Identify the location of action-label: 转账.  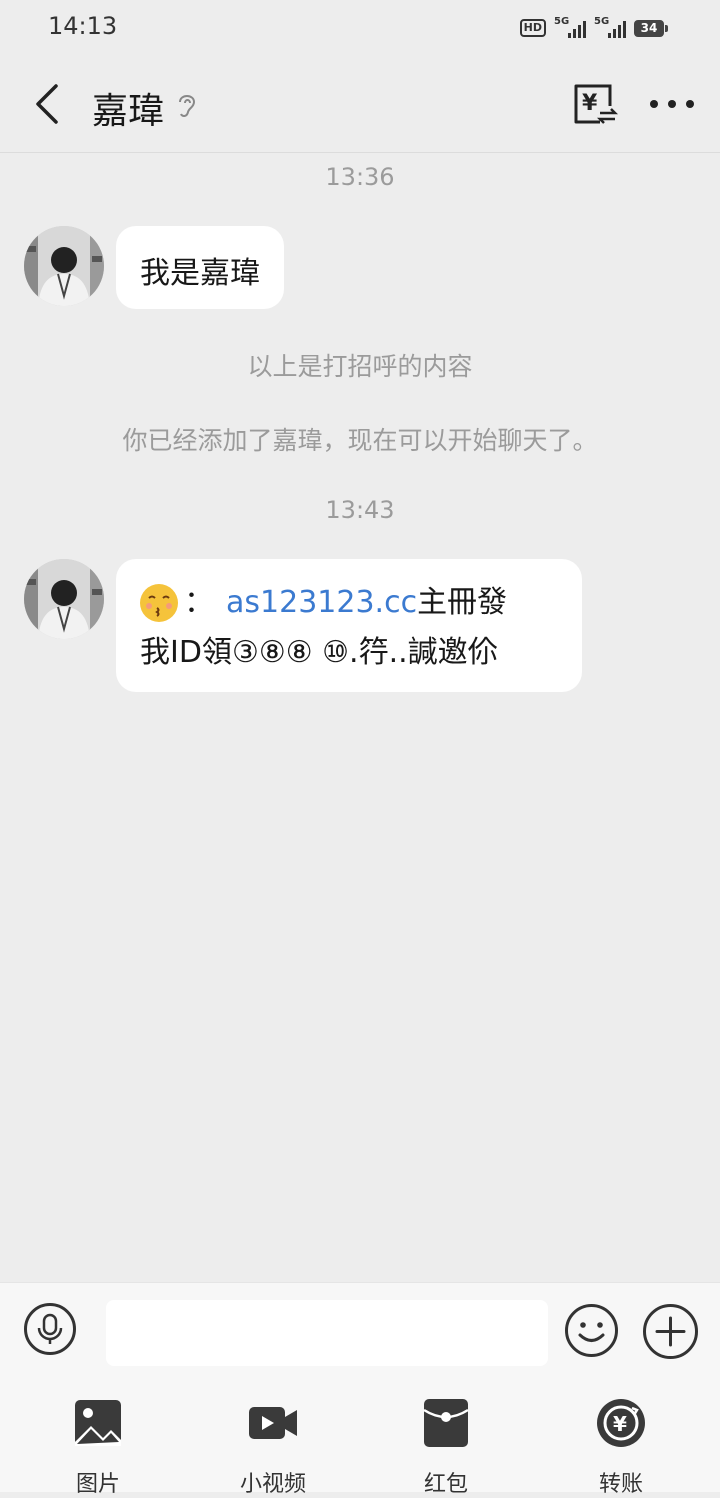
(620, 1484).